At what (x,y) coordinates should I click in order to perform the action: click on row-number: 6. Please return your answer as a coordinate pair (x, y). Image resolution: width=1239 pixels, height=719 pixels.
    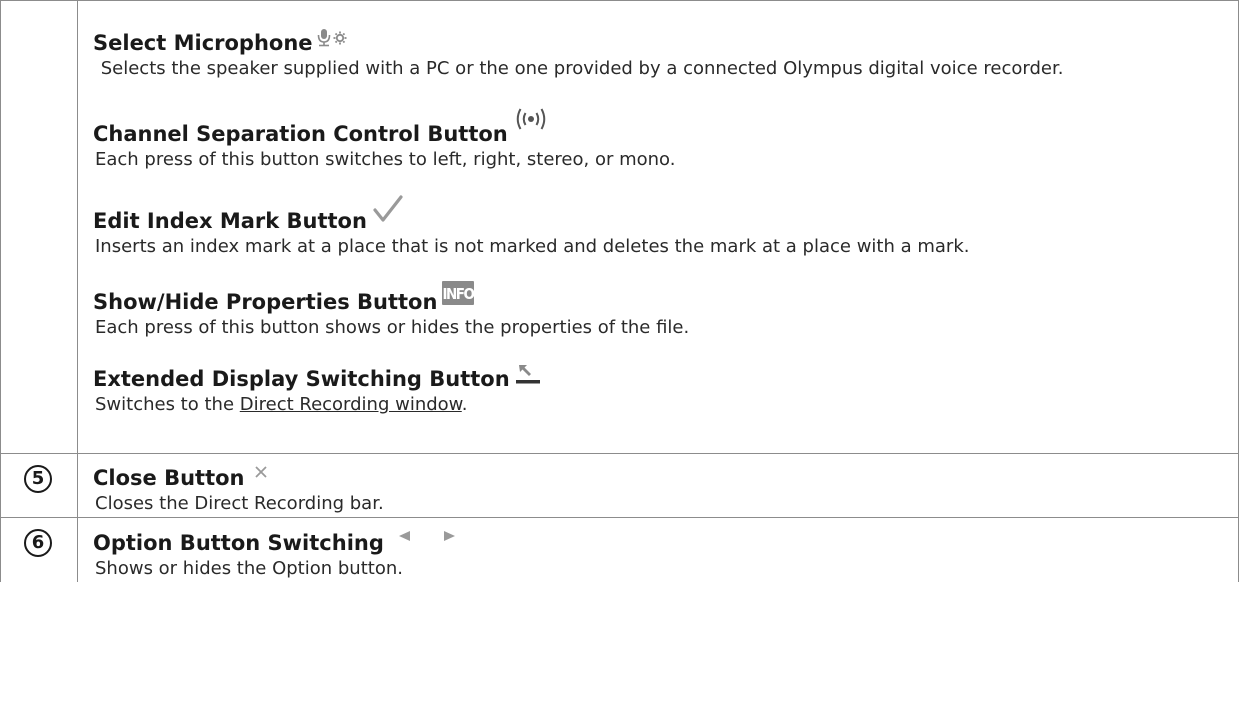
    Looking at the image, I should click on (38, 543).